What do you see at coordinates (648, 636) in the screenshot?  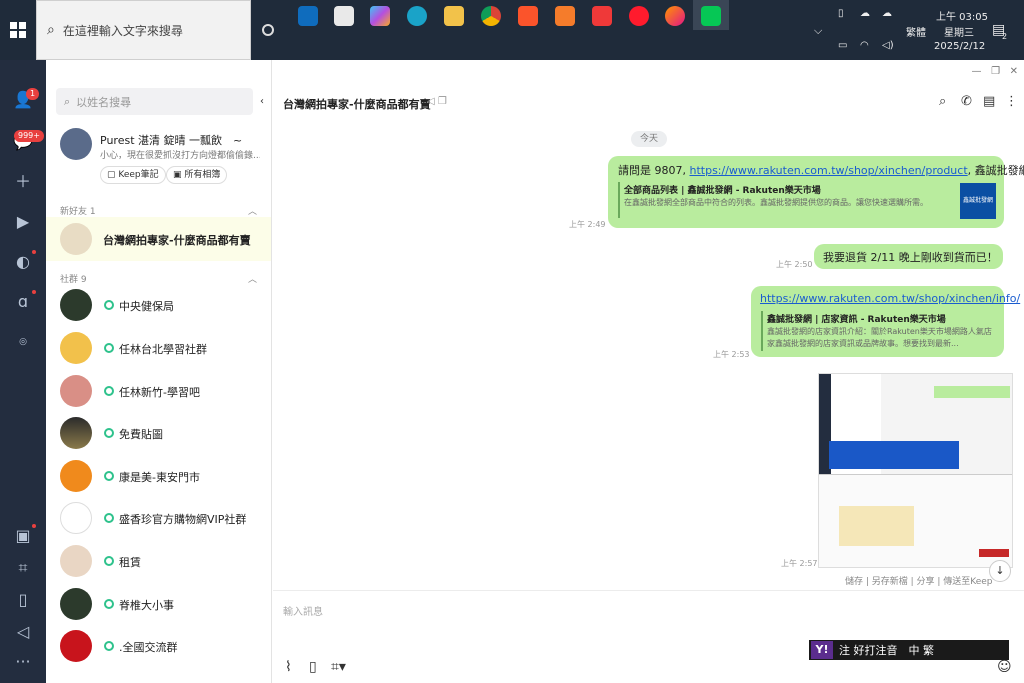 I see `message-input-area: 輸入訊息 ⌇ ▯ ⌗▾ ☺` at bounding box center [648, 636].